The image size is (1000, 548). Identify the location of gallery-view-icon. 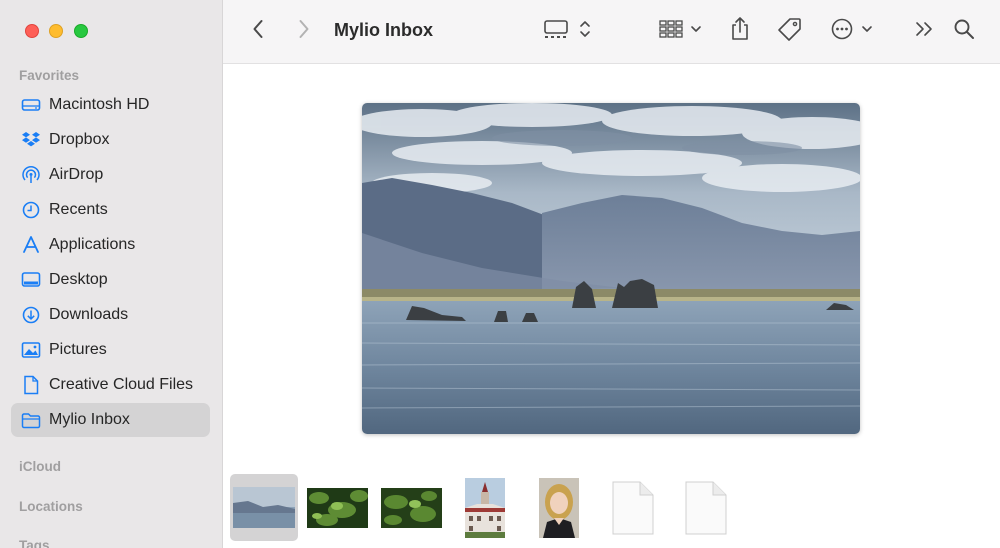
(569, 31).